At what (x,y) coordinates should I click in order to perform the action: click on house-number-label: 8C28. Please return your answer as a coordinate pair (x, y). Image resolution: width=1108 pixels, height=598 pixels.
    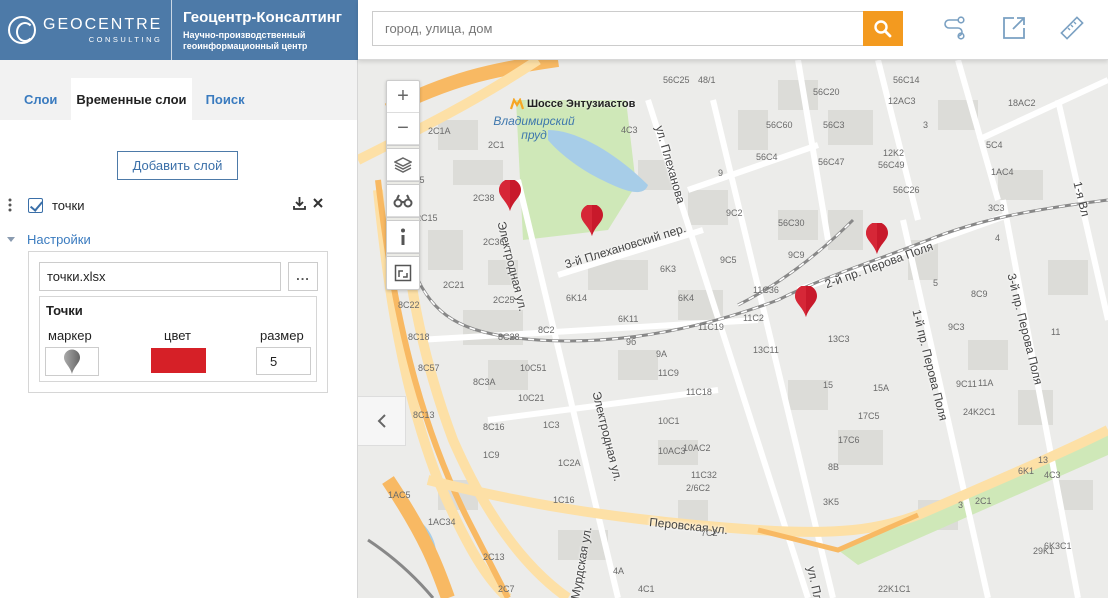
    Looking at the image, I should click on (509, 337).